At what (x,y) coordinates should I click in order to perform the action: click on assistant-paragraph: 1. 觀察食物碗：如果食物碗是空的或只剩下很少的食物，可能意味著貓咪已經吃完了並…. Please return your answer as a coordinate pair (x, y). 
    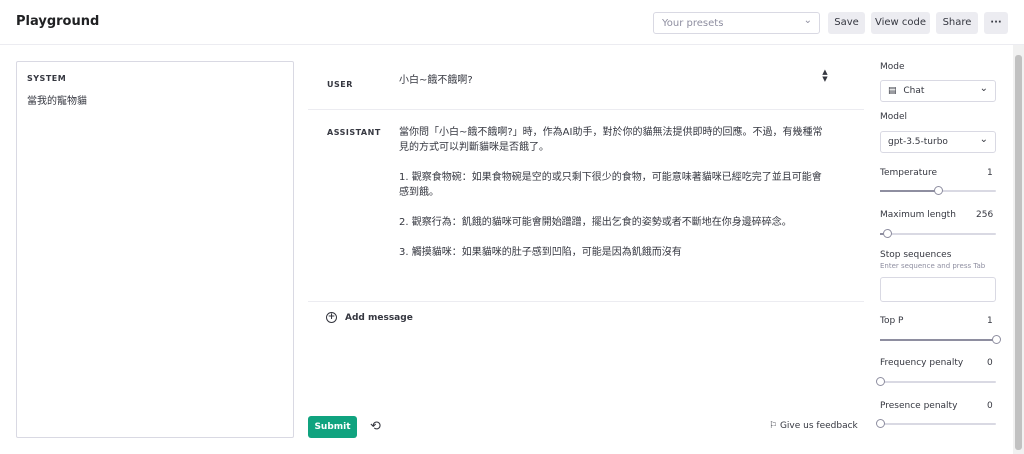
    Looking at the image, I should click on (610, 185).